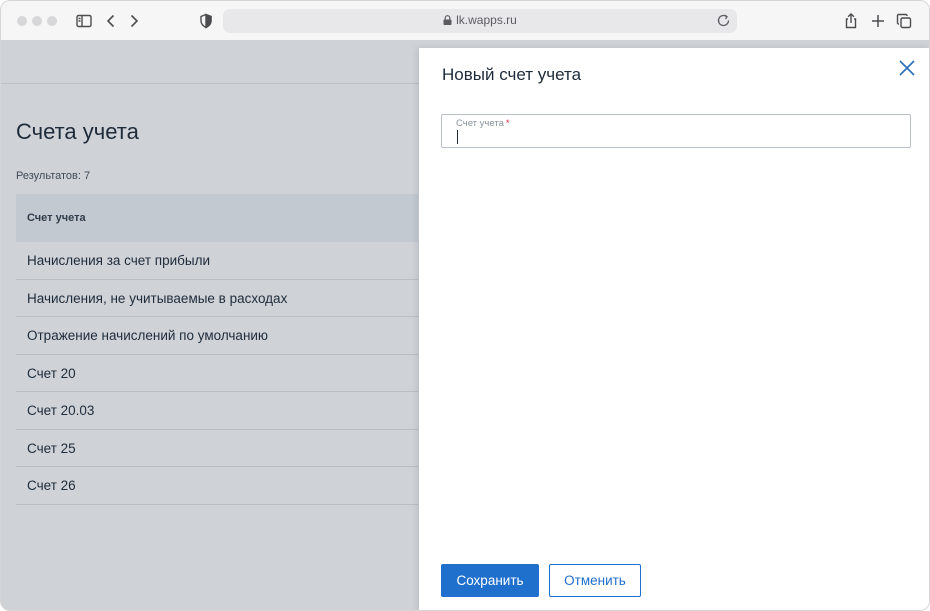  Describe the element at coordinates (22, 21) in the screenshot. I see `close-window-button` at that location.